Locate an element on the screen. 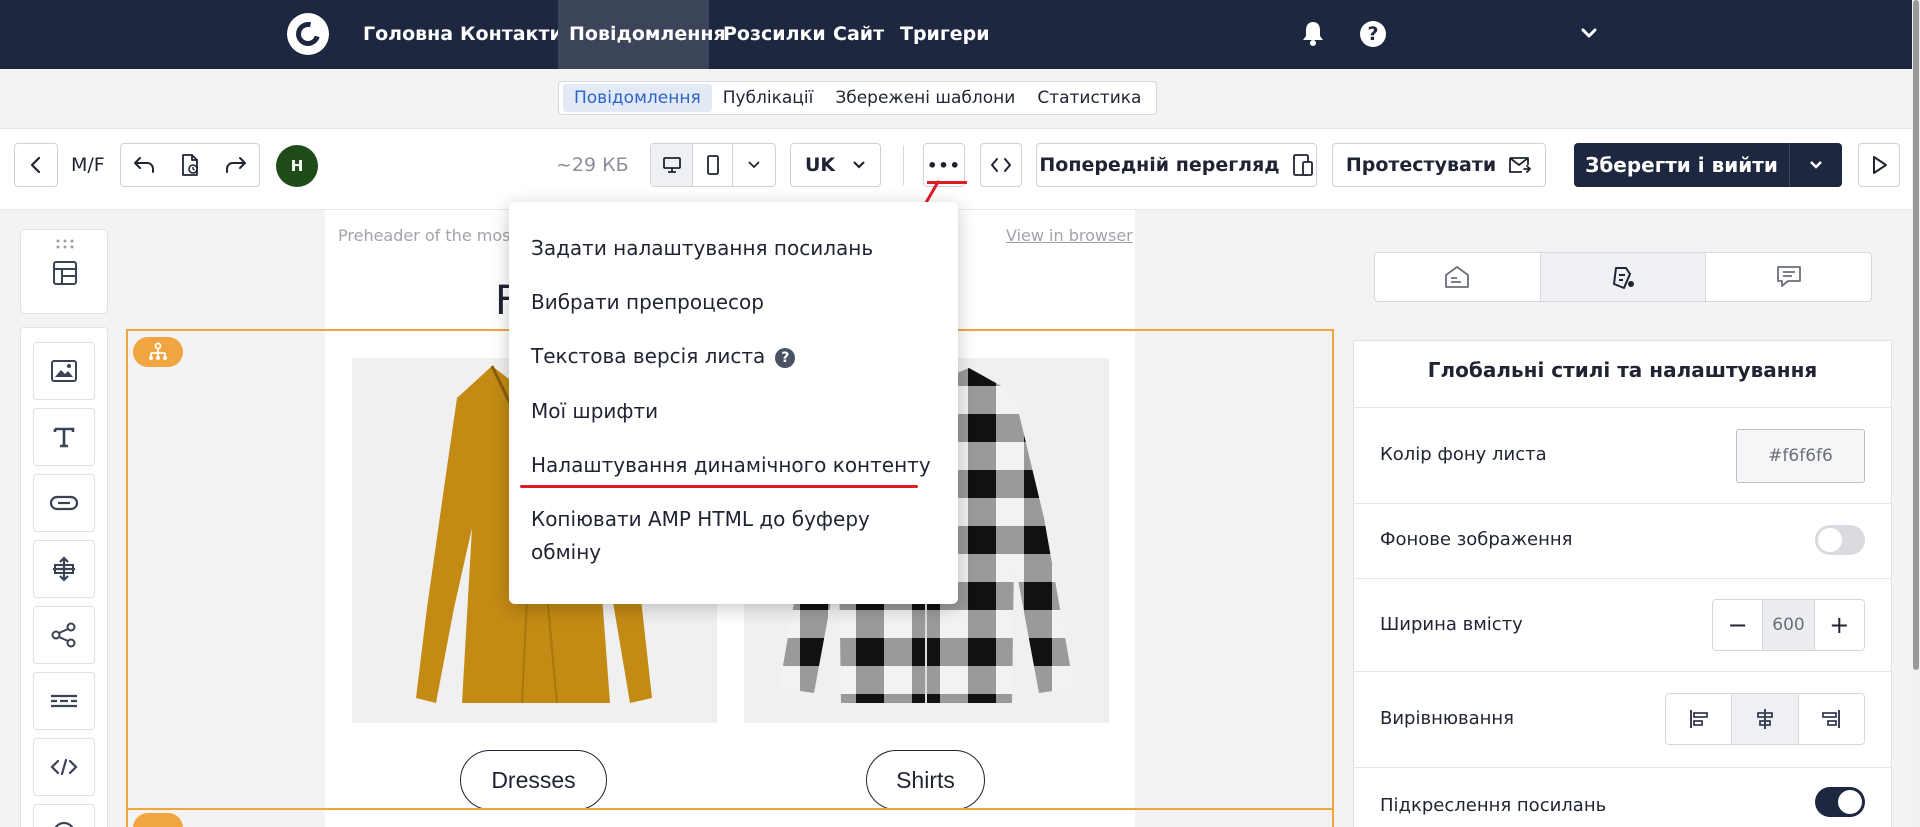 The image size is (1920, 827). preheader-text: Preheader of the most e is located at coordinates (435, 235).